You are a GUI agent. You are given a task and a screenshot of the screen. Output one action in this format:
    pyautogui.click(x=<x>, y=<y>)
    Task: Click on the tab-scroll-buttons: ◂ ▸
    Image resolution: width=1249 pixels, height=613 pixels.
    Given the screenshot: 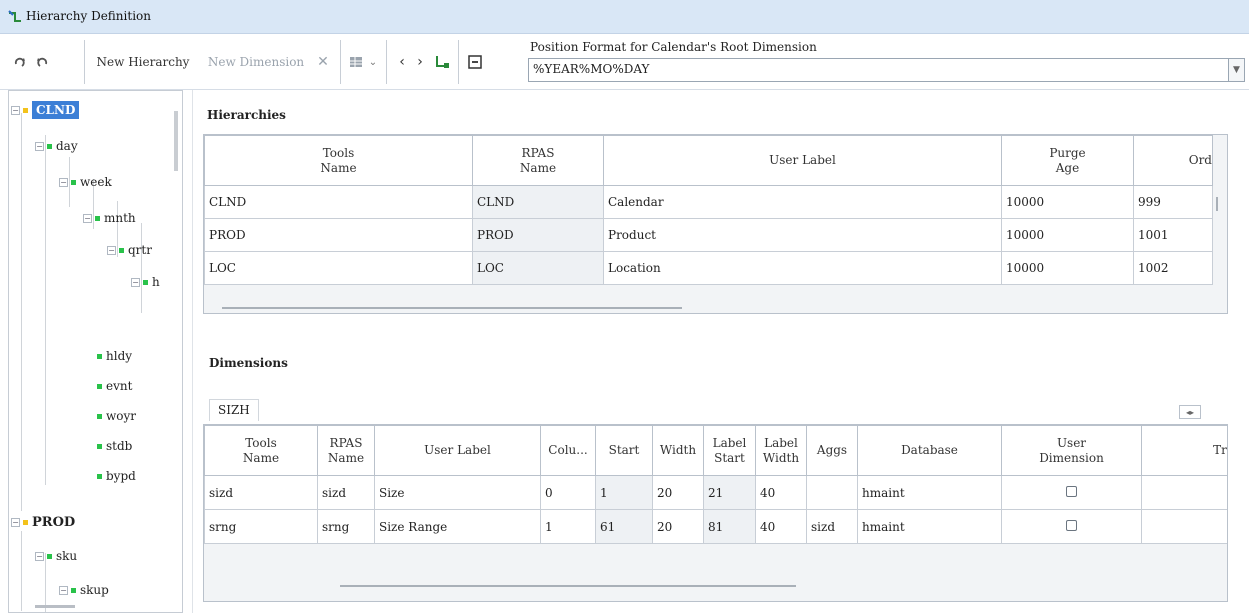 What is the action you would take?
    pyautogui.click(x=1190, y=412)
    